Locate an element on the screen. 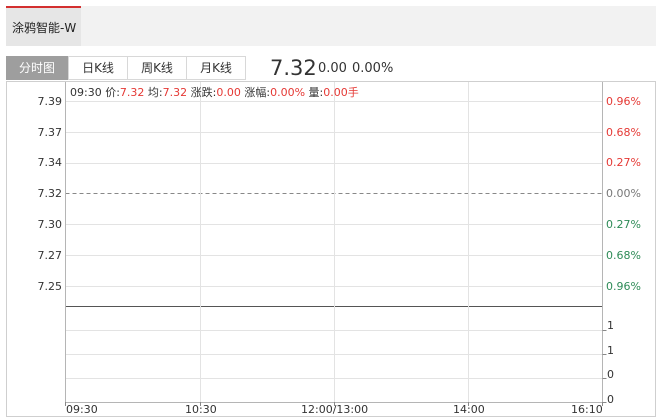  info-vol-label: 量: is located at coordinates (316, 92).